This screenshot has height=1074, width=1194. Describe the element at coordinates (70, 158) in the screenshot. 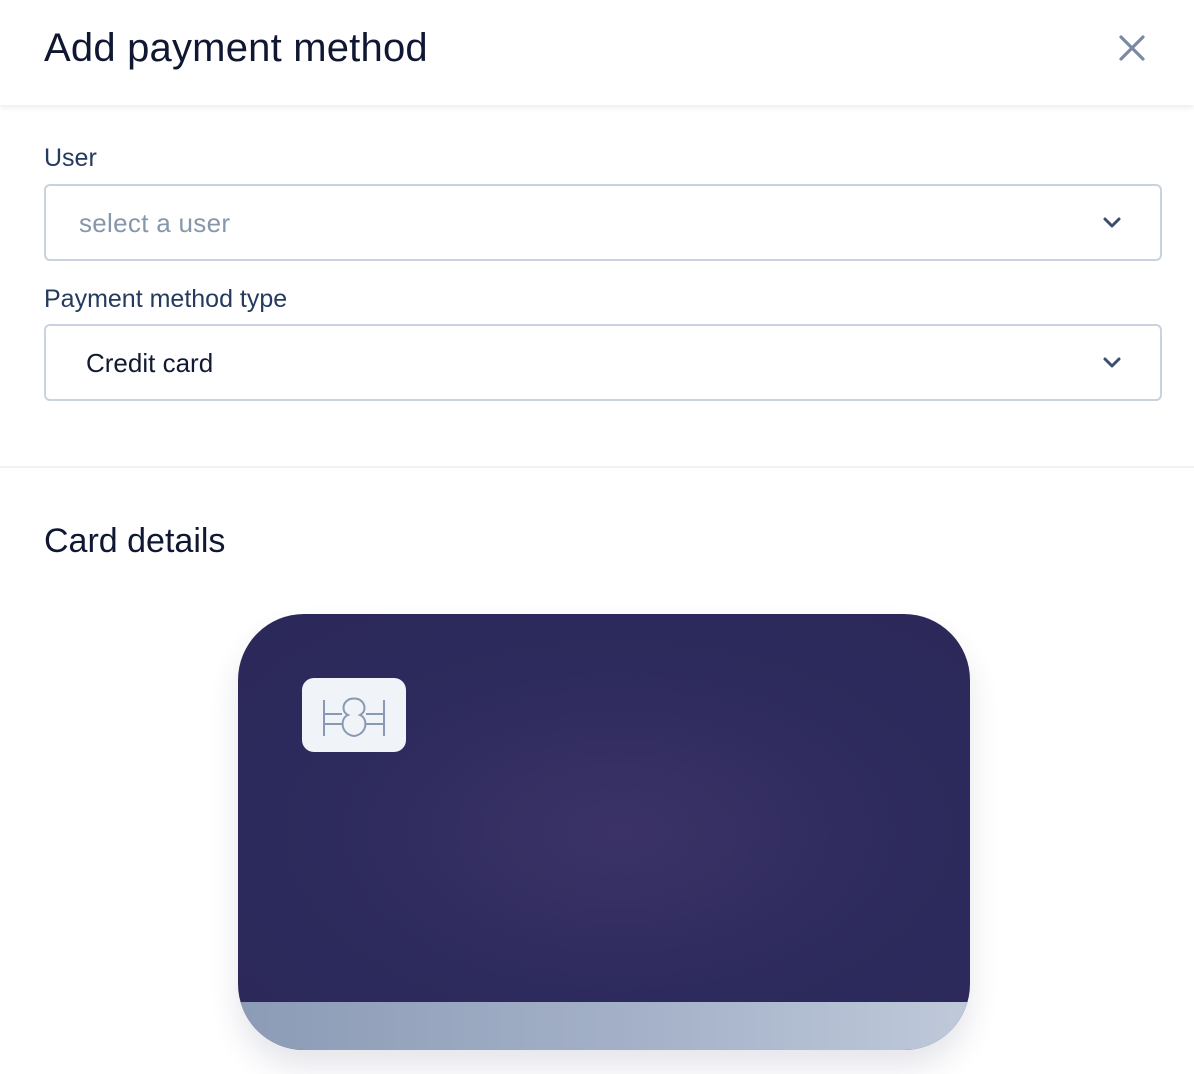

I see `user-label: User` at that location.